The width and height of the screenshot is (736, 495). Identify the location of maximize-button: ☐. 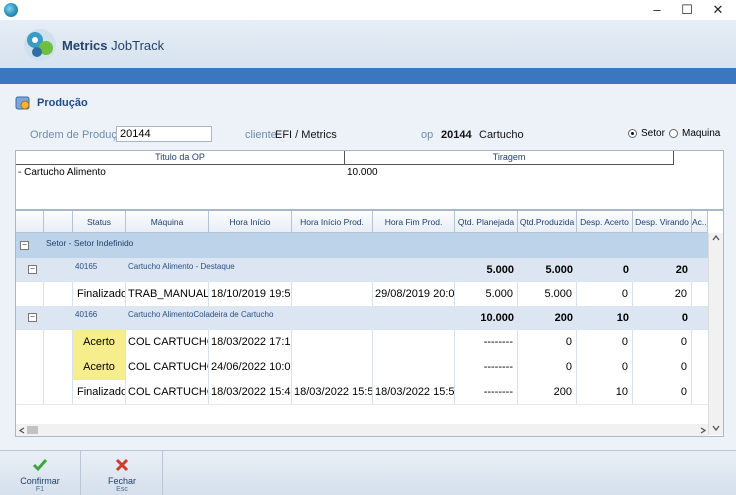
(687, 10).